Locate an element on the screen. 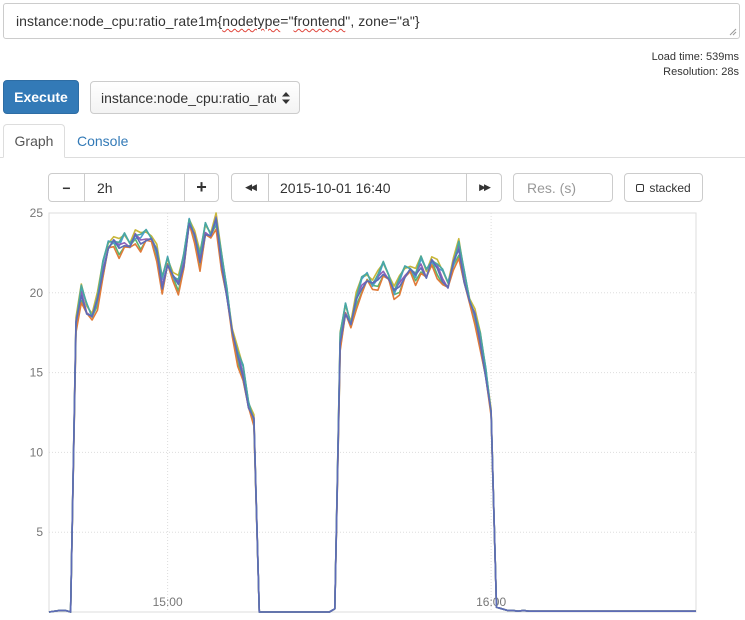  time-forward-button: ▶▶ is located at coordinates (484, 187).